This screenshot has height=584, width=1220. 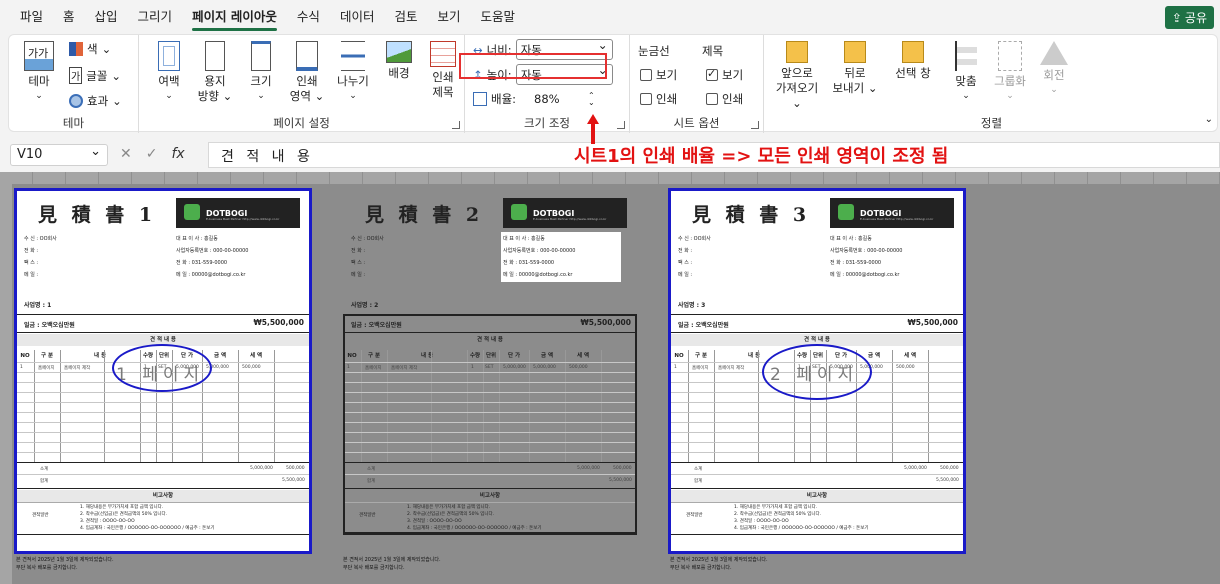 What do you see at coordinates (547, 84) in the screenshot?
I see `group-scale-to-fit: ↔너비:자동 ↕높이:자동 배율:88%⌃⌄ 크기 조정` at bounding box center [547, 84].